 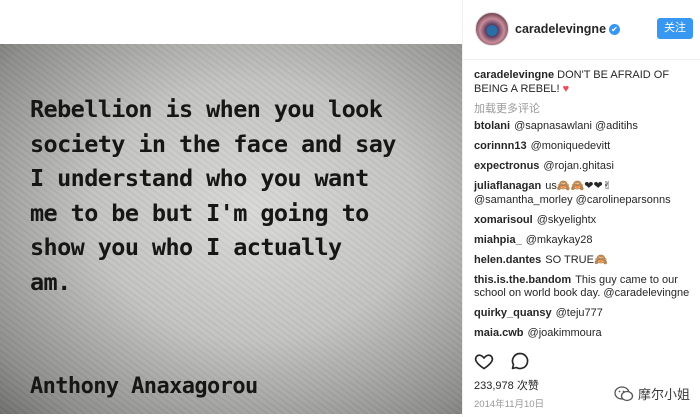 What do you see at coordinates (499, 333) in the screenshot?
I see `comment-username: maia.cwb` at bounding box center [499, 333].